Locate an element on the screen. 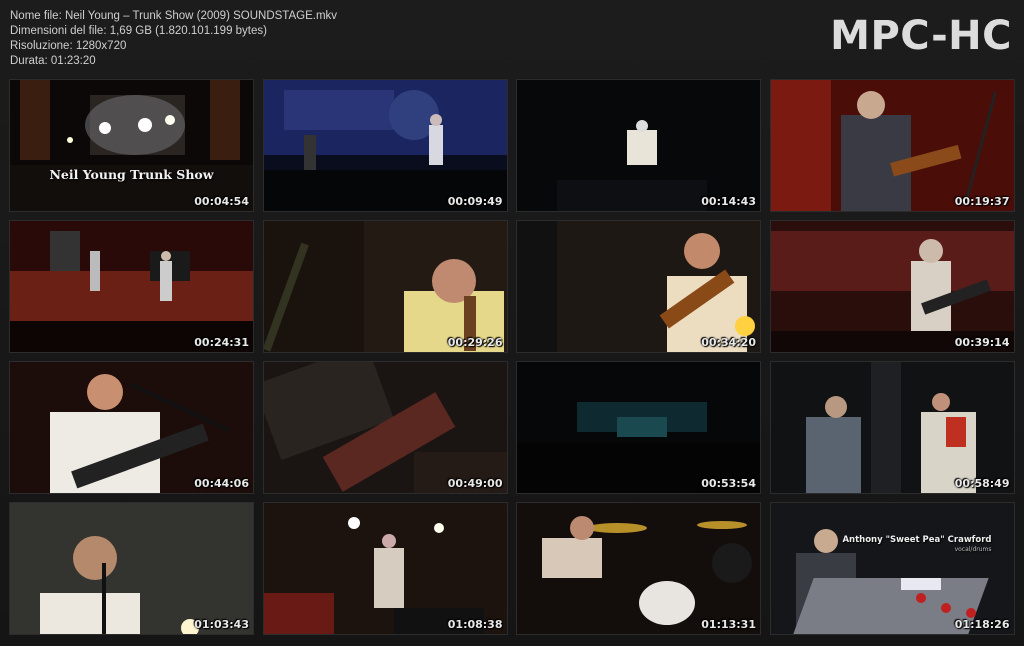  thumbnail-14: 01:08:38 is located at coordinates (385, 568).